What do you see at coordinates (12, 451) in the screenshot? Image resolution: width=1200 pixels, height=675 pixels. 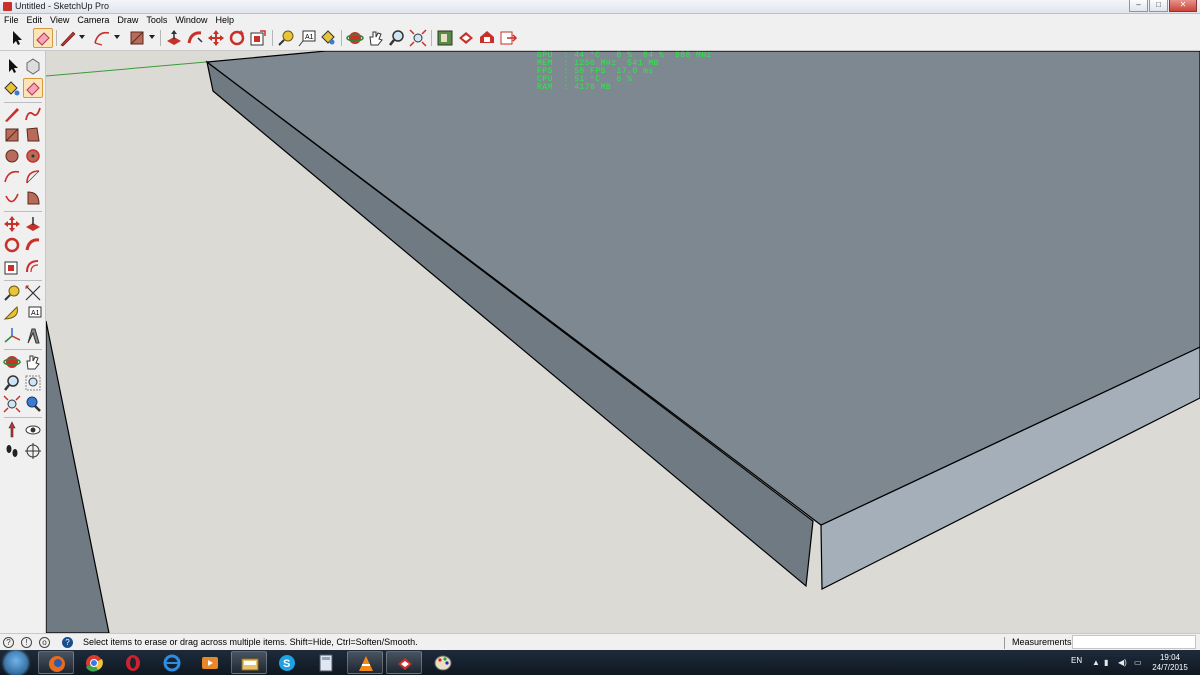 I see `walk-footprints-icon` at bounding box center [12, 451].